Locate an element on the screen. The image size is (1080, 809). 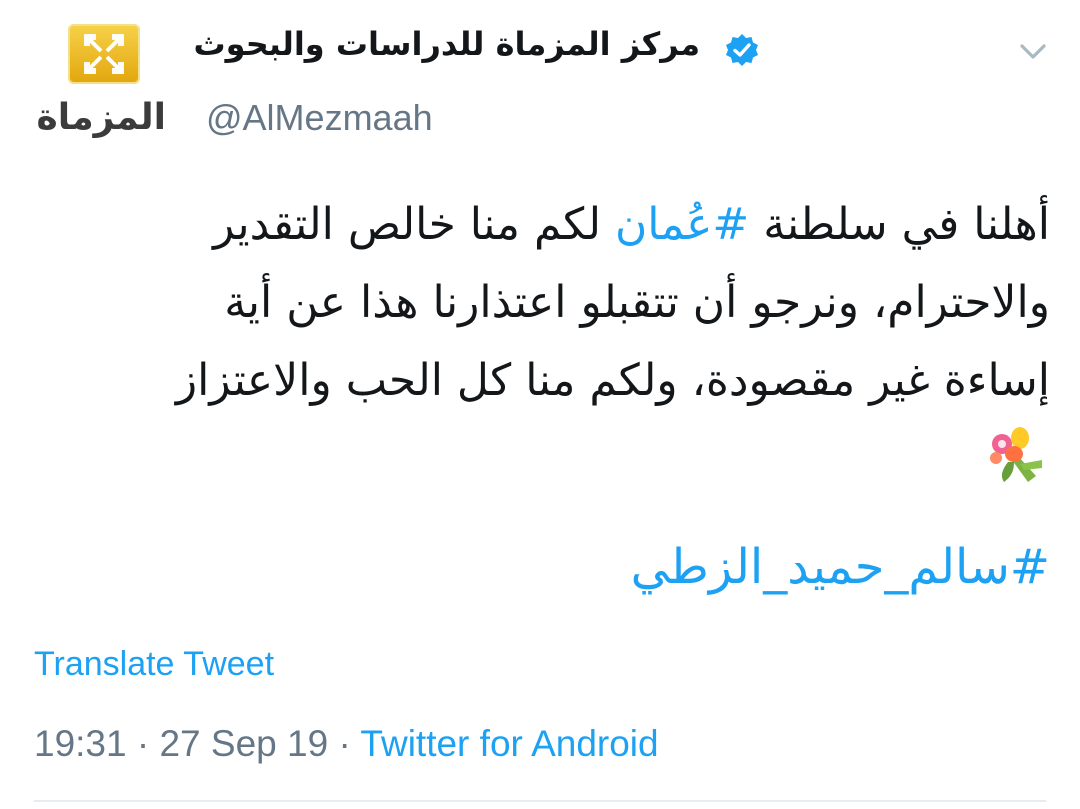
chevron-down-icon is located at coordinates (1033, 51).